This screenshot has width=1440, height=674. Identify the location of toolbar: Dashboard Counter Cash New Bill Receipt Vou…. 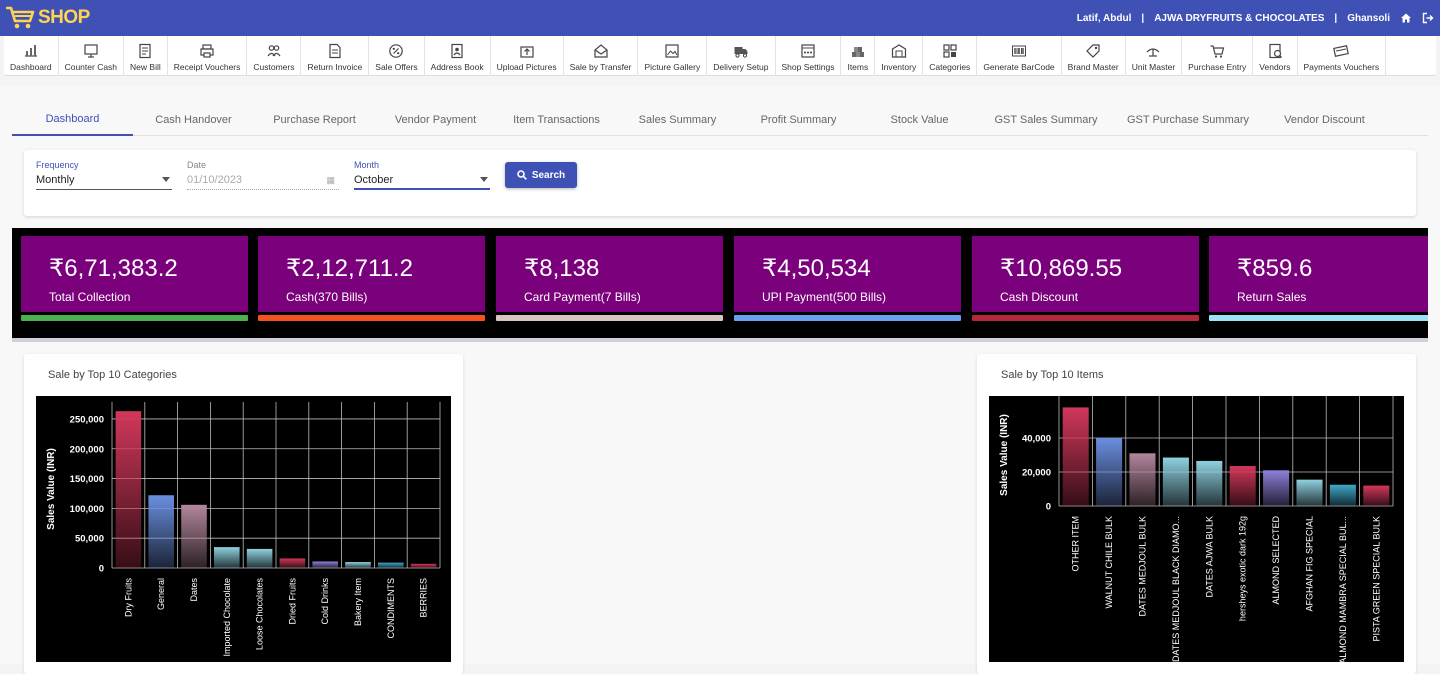
(720, 56).